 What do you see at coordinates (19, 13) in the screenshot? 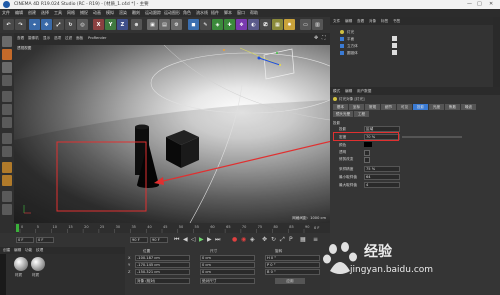
I see `menu-edit: 编辑` at bounding box center [19, 13].